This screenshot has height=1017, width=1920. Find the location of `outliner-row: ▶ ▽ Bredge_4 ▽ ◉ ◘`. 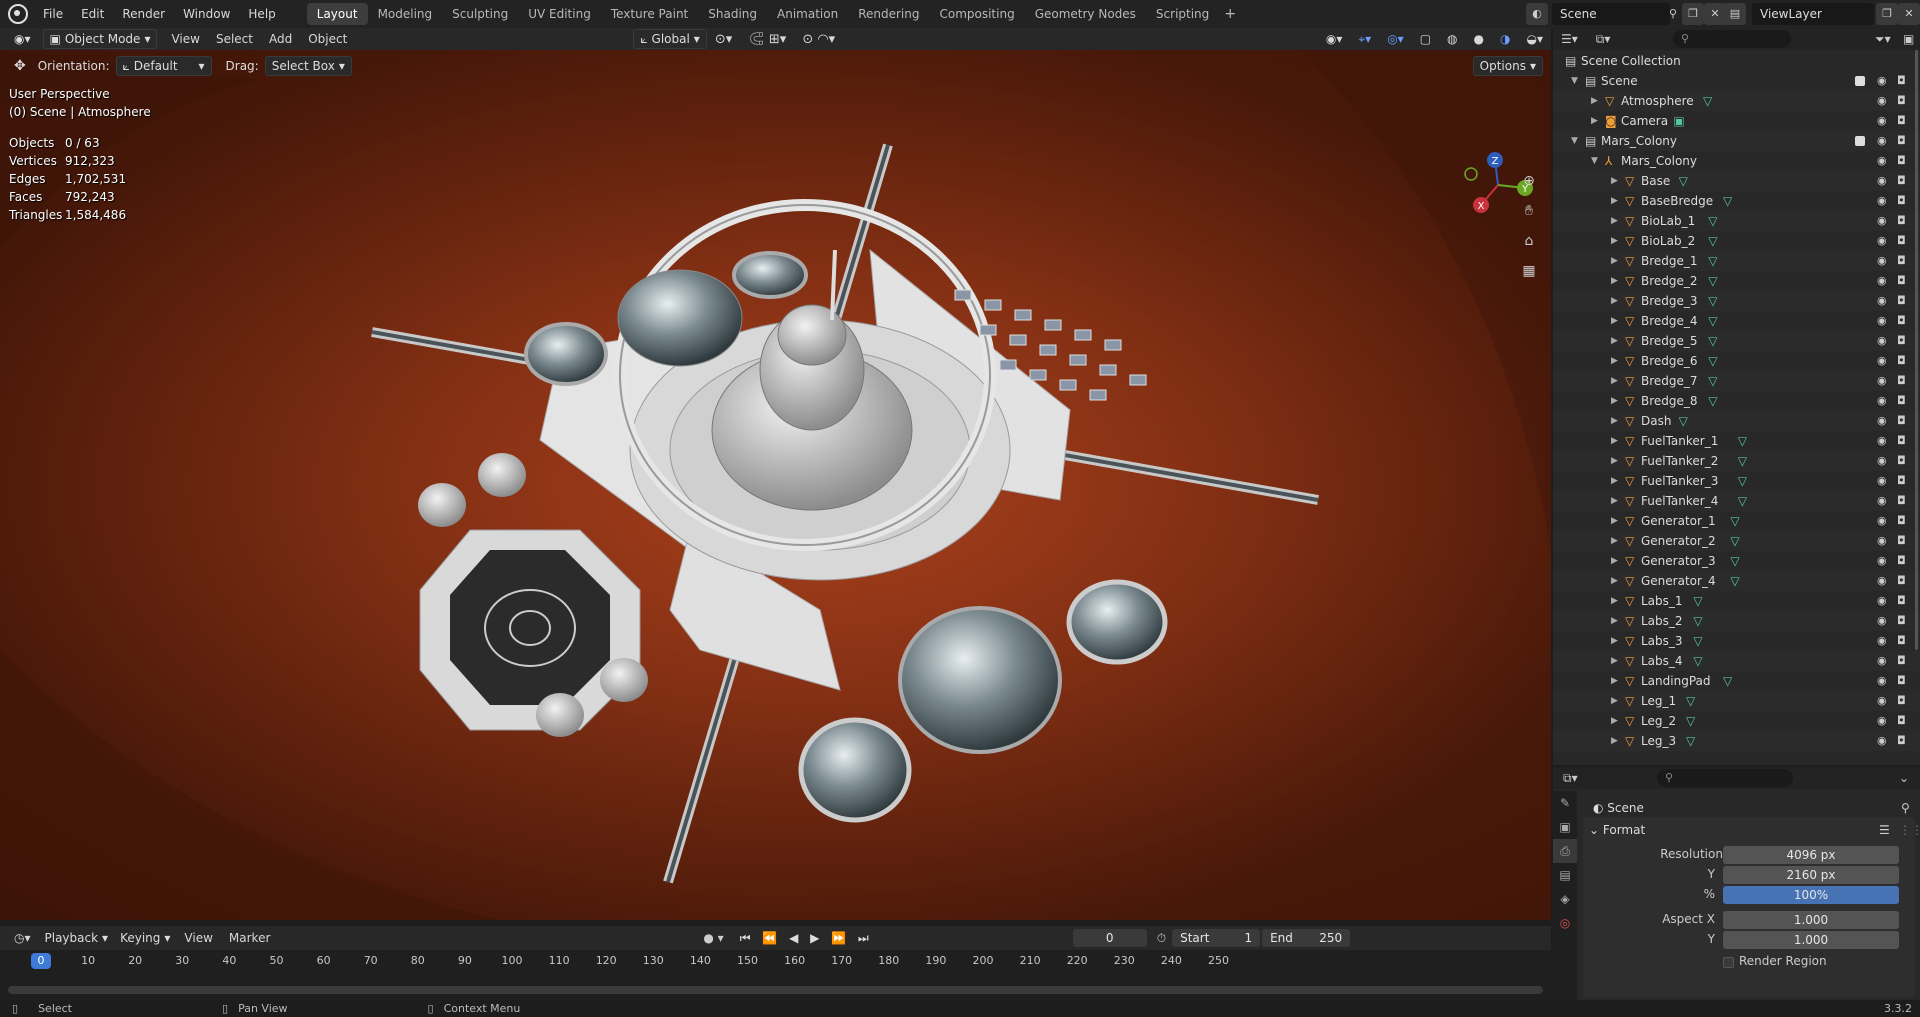

outliner-row: ▶ ▽ Bredge_4 ▽ ◉ ◘ is located at coordinates (1736, 321).